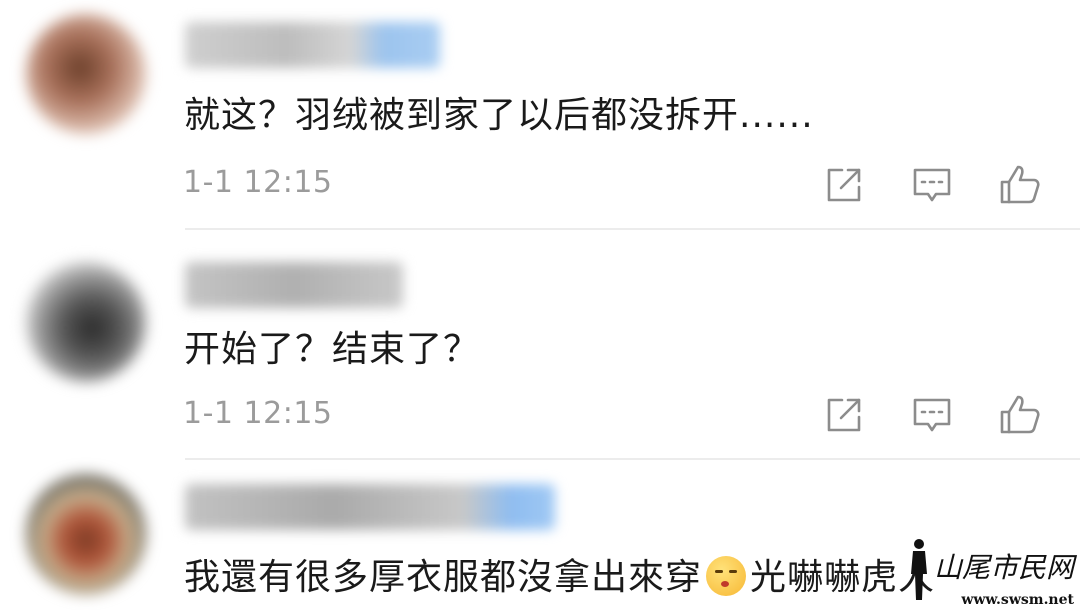  I want to click on site-watermark: 山尾市民网 www.swsm.net, so click(990, 574).